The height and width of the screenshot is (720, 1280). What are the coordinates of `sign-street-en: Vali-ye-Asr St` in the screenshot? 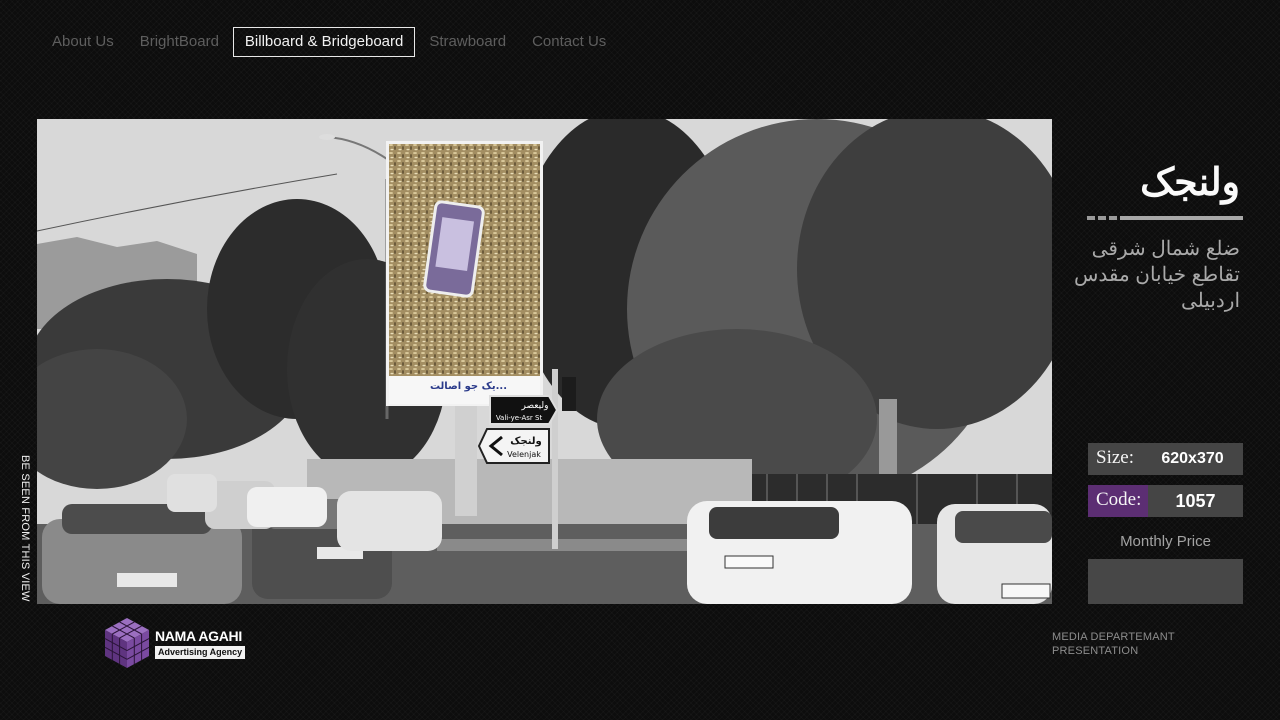 It's located at (519, 418).